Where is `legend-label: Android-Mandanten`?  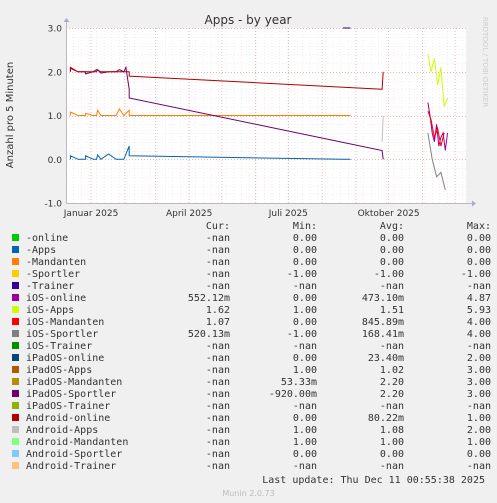
legend-label: Android-Mandanten is located at coordinates (77, 442).